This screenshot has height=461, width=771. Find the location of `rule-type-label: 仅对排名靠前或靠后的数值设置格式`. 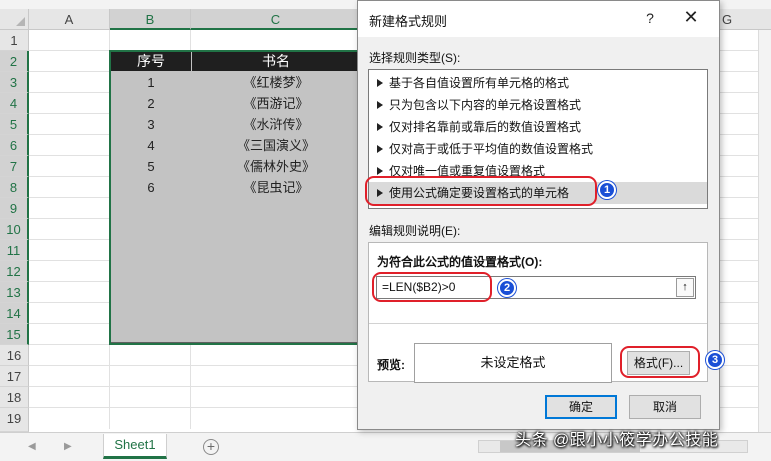

rule-type-label: 仅对排名靠前或靠后的数值设置格式 is located at coordinates (485, 127).